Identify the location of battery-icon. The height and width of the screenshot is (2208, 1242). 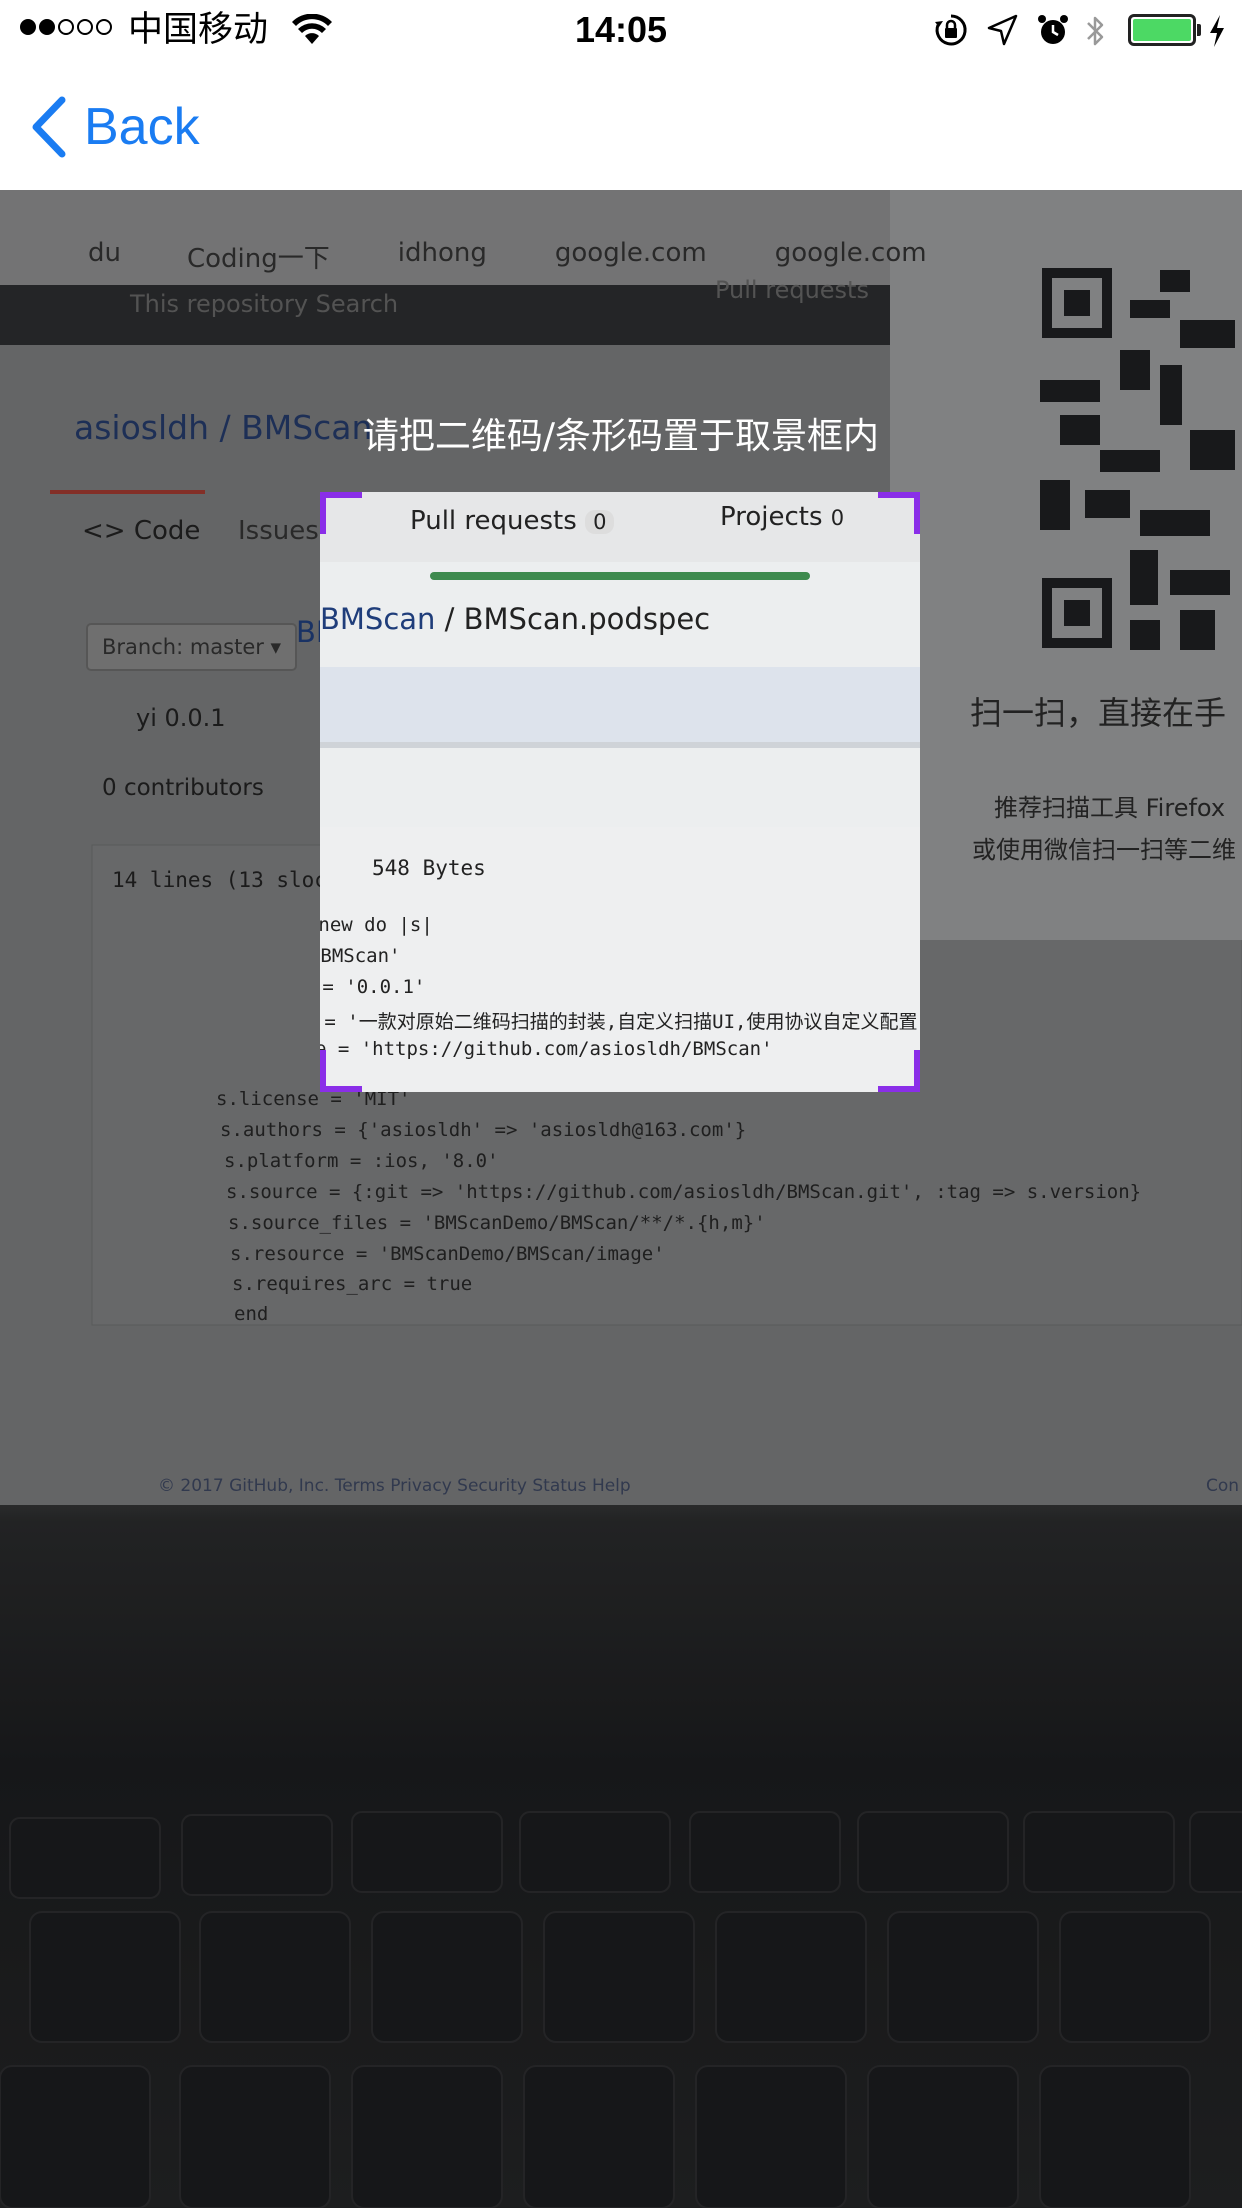
(1162, 30).